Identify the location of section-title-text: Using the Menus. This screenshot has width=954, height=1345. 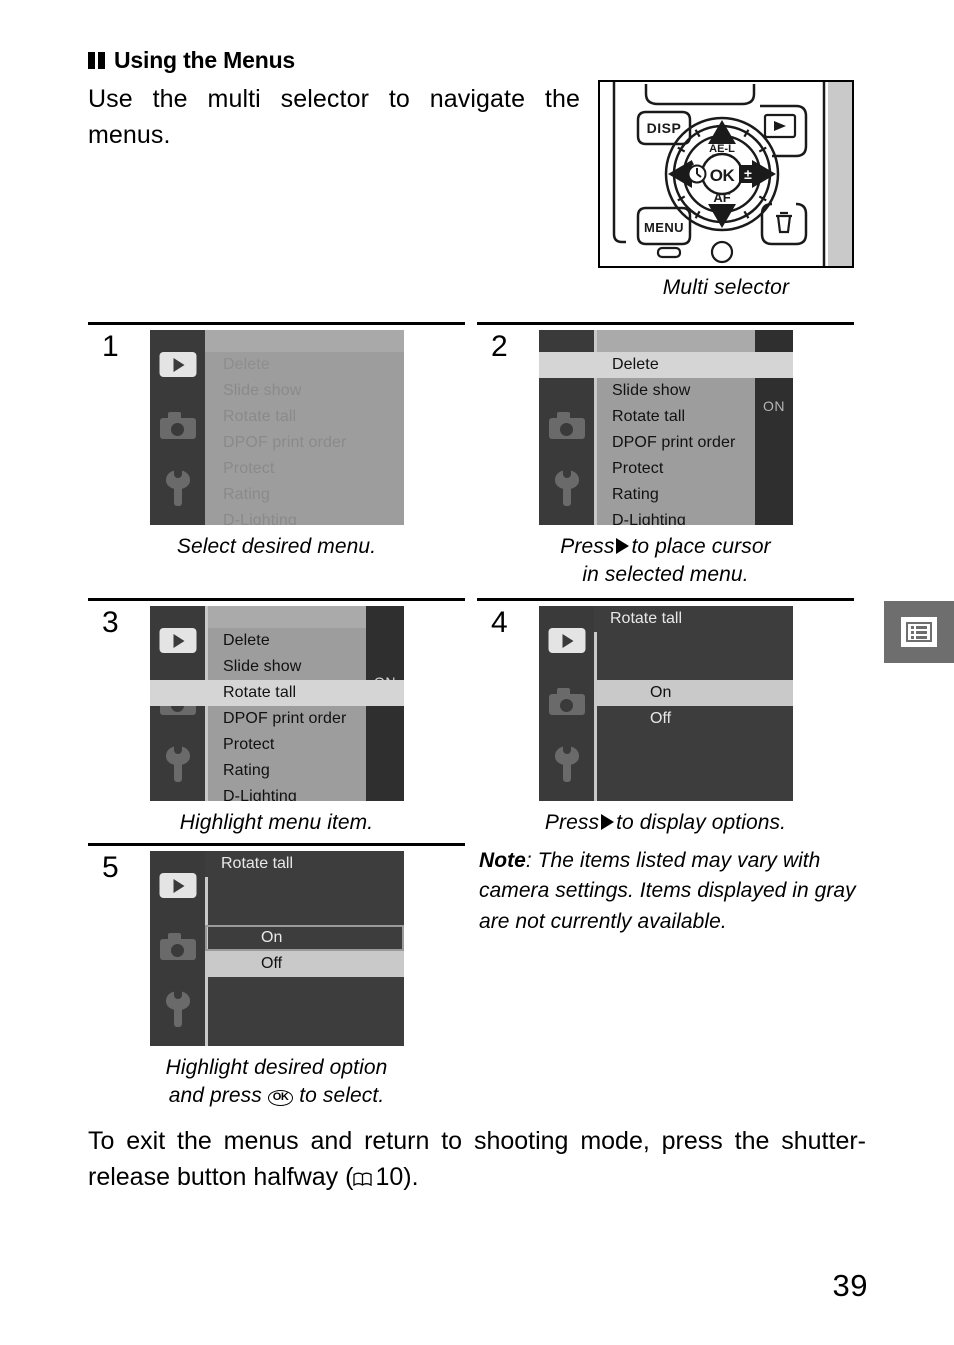
(205, 60).